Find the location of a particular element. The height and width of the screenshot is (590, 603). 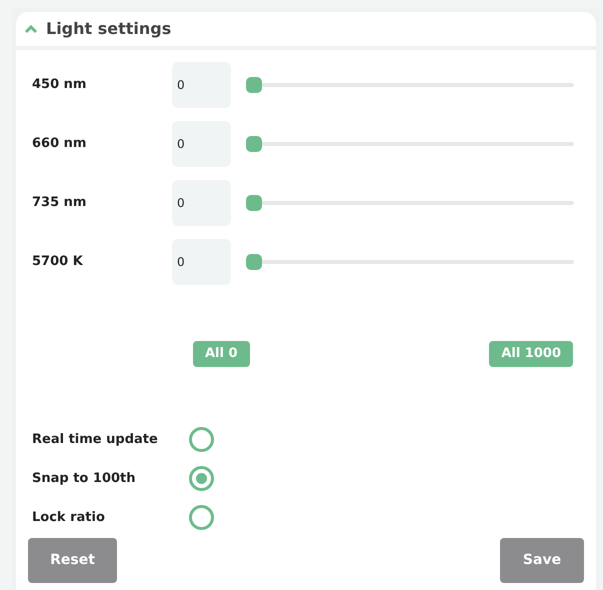

channel-label: 450 nm is located at coordinates (59, 85).